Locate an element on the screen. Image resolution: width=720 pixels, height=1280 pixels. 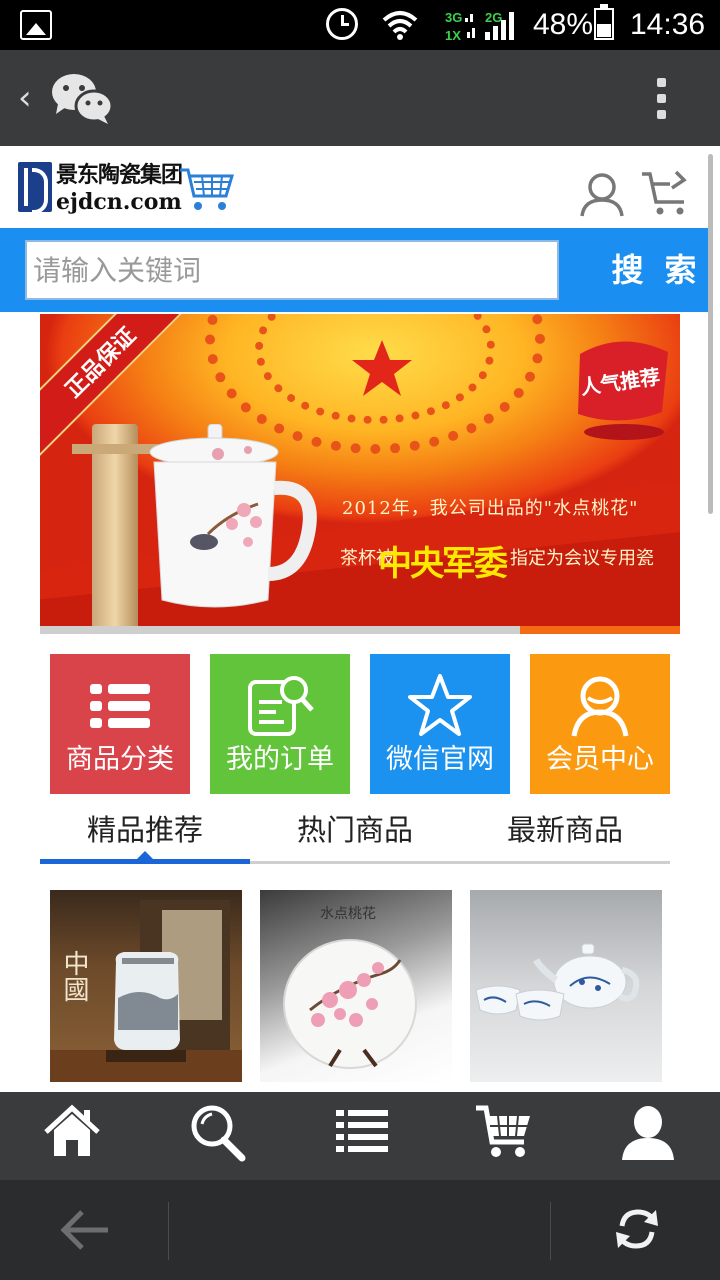
search-bar: 搜 索 is located at coordinates (354, 270).